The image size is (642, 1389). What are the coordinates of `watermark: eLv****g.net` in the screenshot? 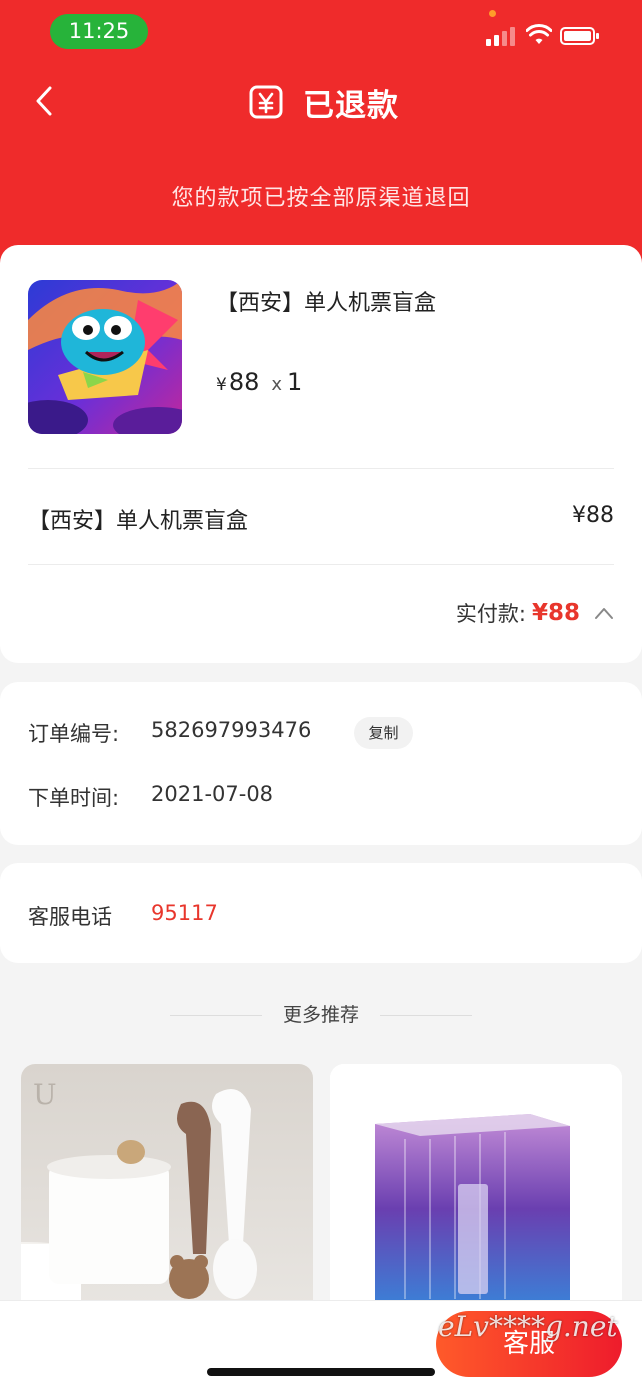 It's located at (528, 1326).